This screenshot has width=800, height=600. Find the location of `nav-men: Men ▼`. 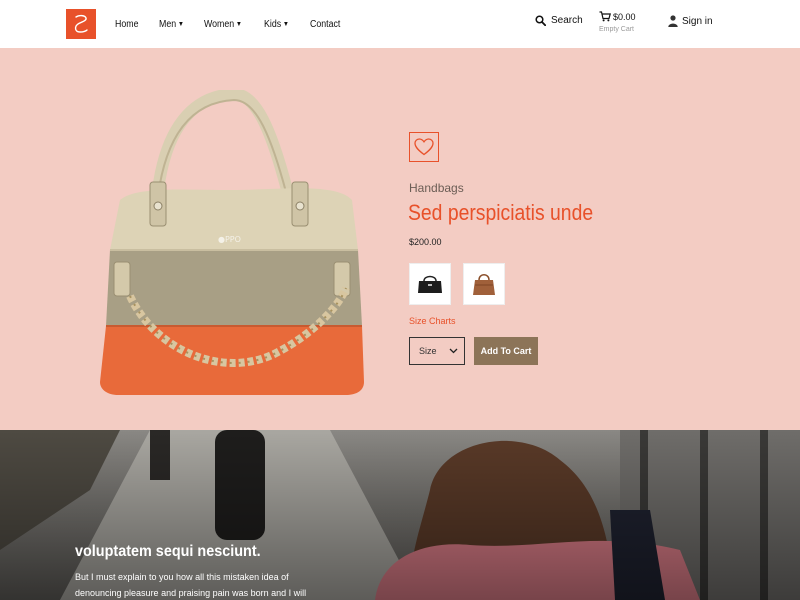

nav-men: Men ▼ is located at coordinates (171, 24).